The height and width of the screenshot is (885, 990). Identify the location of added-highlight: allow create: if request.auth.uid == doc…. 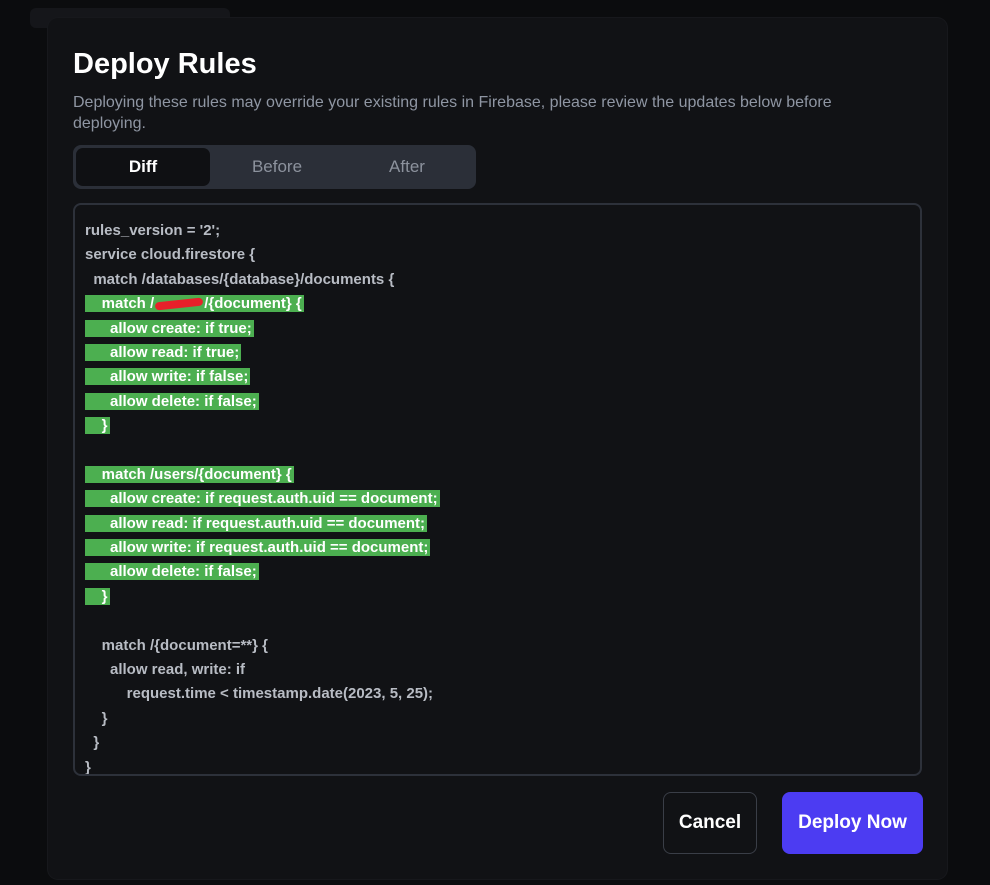
(262, 499).